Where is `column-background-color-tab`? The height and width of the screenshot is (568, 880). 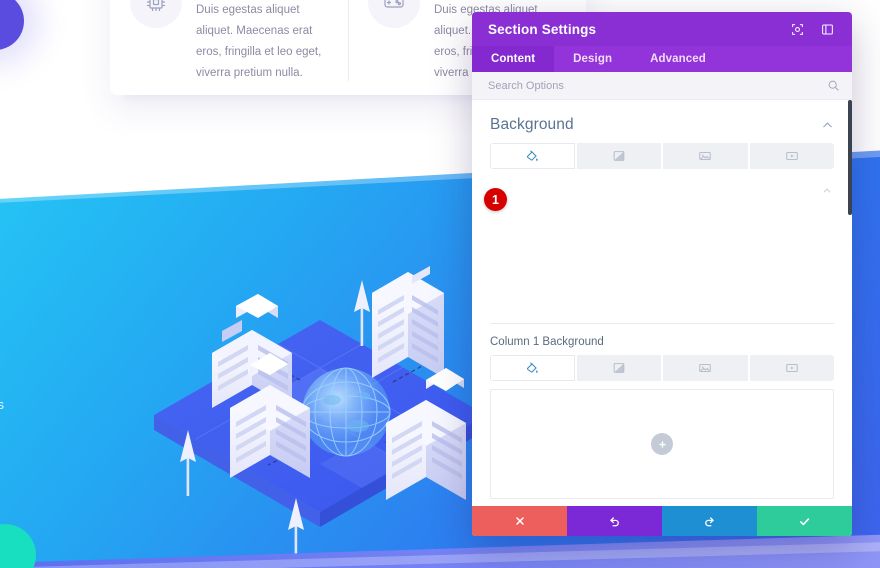 column-background-color-tab is located at coordinates (532, 368).